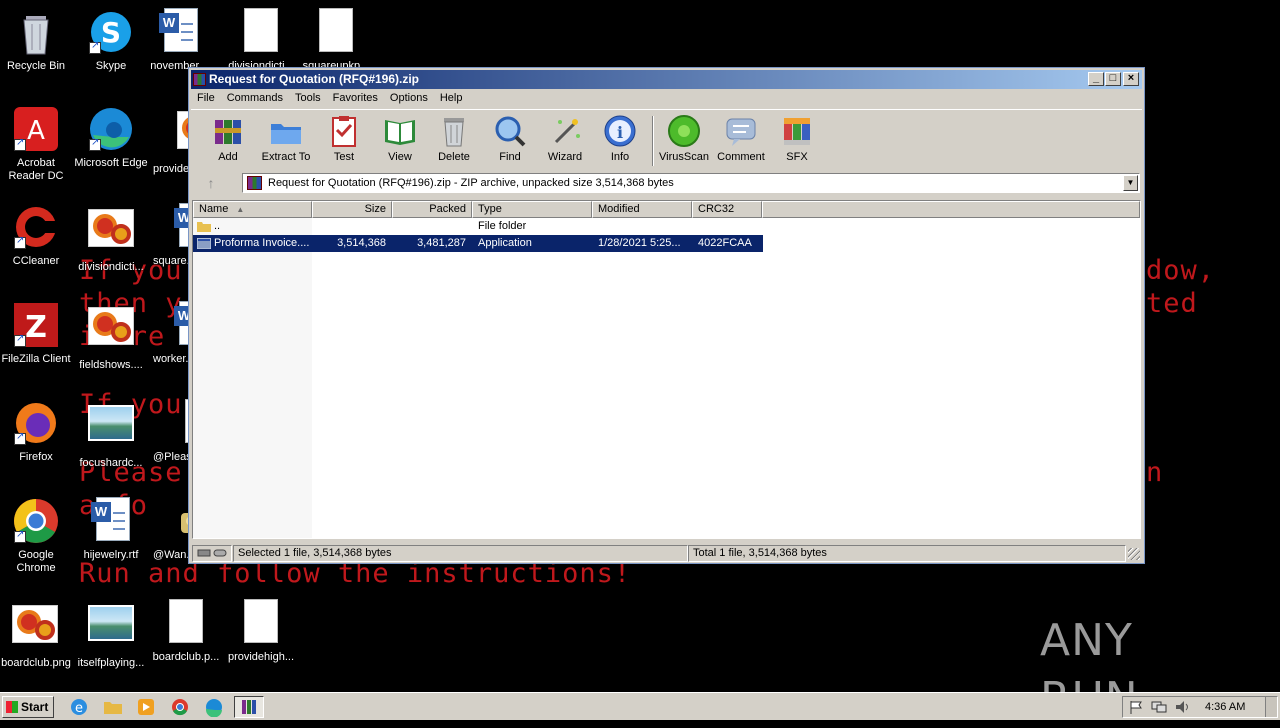 The width and height of the screenshot is (1280, 728). Describe the element at coordinates (180, 707) in the screenshot. I see `chrome-taskbar-icon` at that location.